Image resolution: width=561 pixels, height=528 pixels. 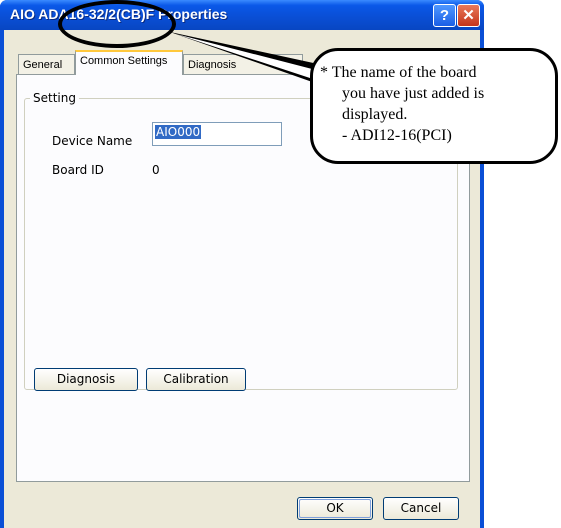 What do you see at coordinates (397, 135) in the screenshot?
I see `callout-line: - ADI12-16(PCI)` at bounding box center [397, 135].